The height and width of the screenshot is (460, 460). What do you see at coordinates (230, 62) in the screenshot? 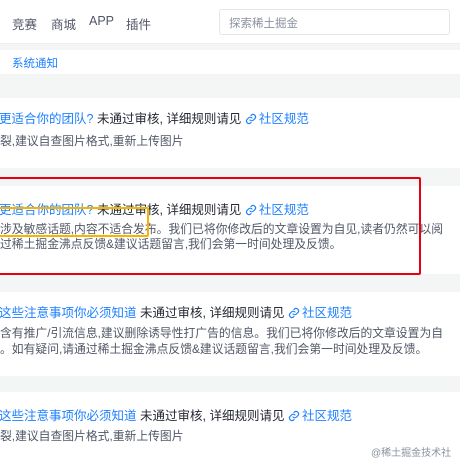
I see `notification-tab-bar: 系统通知` at bounding box center [230, 62].